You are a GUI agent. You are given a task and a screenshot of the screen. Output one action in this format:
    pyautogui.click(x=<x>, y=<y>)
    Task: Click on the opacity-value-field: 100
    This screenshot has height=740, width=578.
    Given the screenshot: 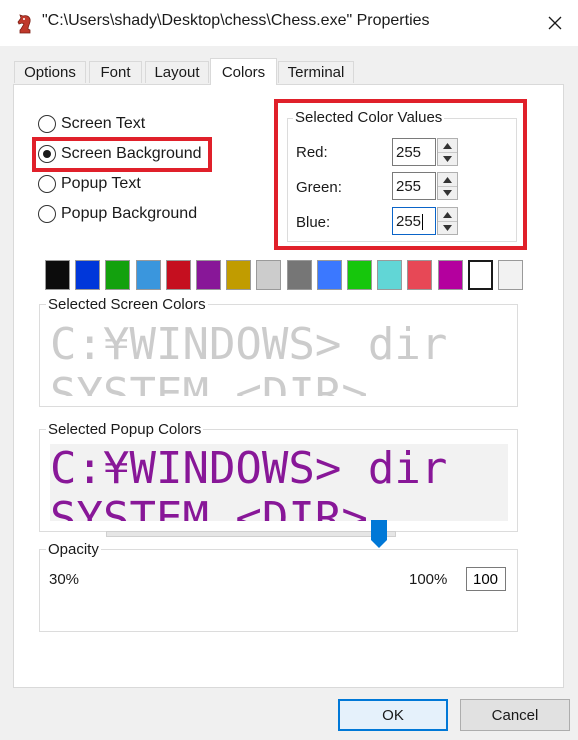 What is the action you would take?
    pyautogui.click(x=486, y=579)
    